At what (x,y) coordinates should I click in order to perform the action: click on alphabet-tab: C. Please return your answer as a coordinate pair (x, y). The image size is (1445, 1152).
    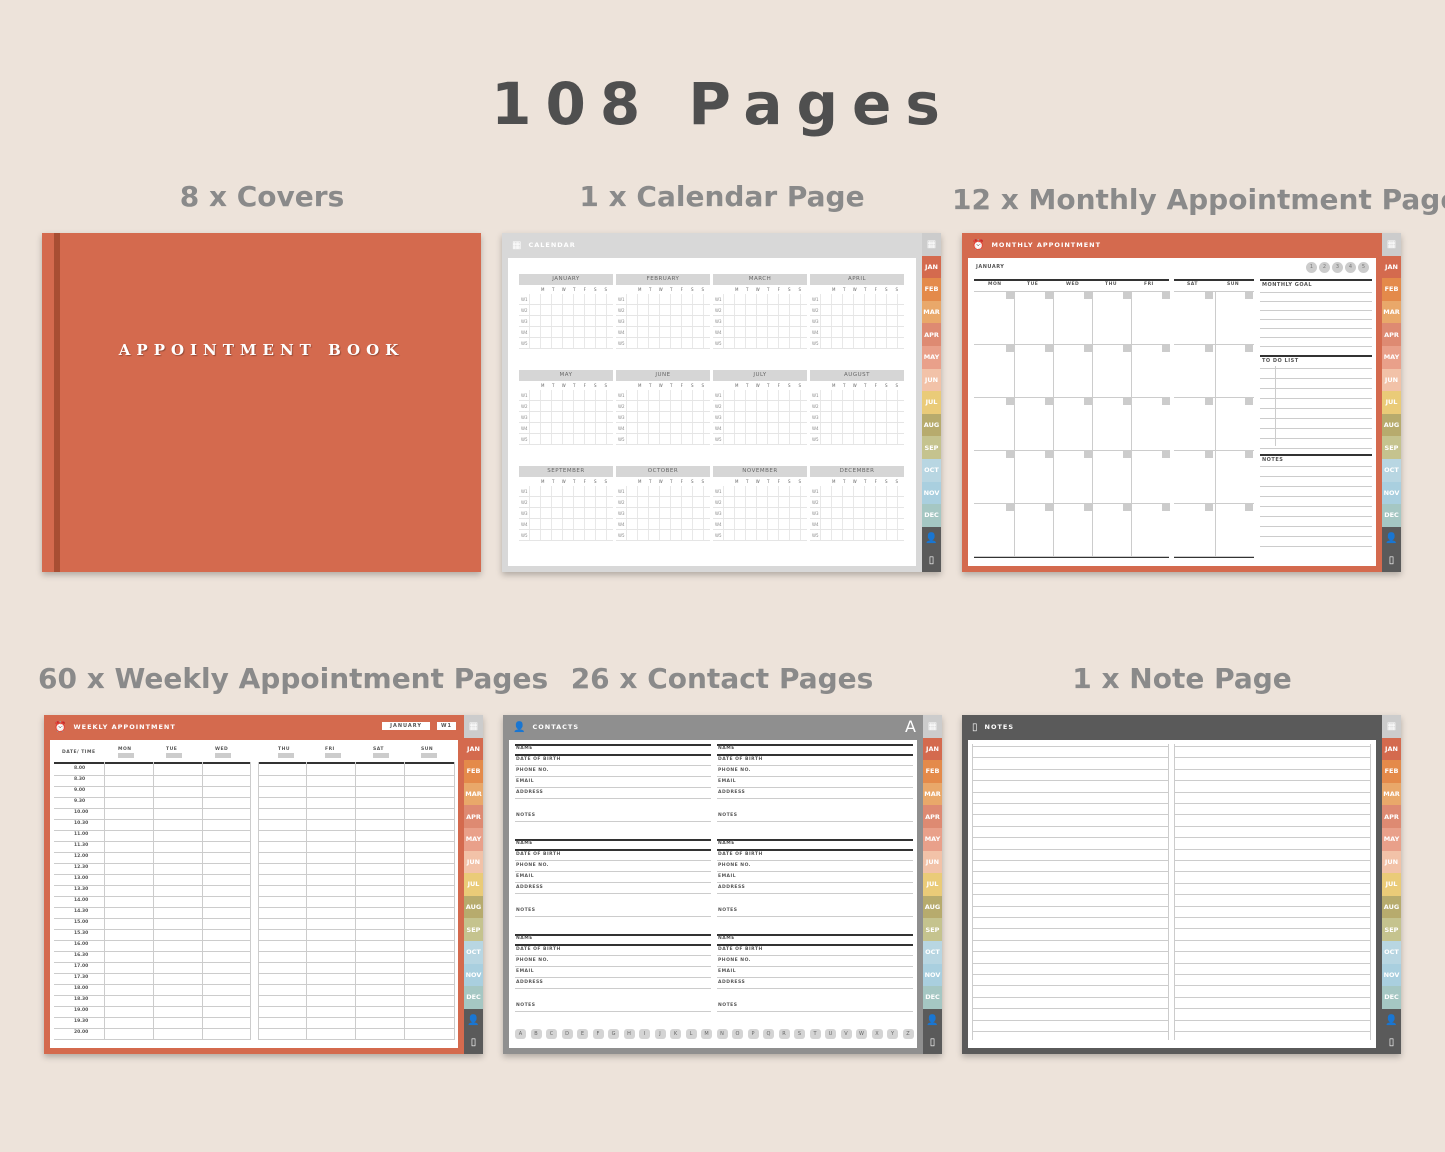
    Looking at the image, I should click on (551, 1034).